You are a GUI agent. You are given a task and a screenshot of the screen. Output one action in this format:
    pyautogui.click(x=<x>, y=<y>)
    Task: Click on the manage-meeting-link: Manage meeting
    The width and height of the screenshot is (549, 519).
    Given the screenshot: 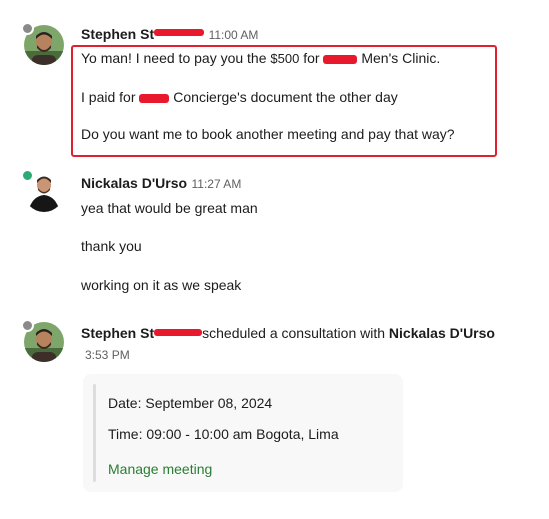 What is the action you would take?
    pyautogui.click(x=160, y=469)
    